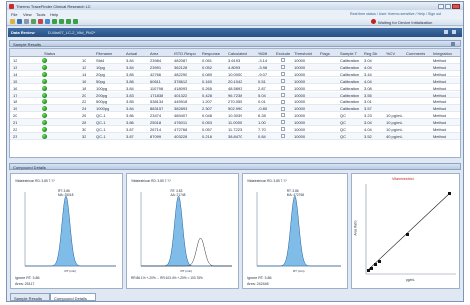 This screenshot has width=470, height=305. Describe the element at coordinates (49, 53) in the screenshot. I see `column-header: Status` at that location.